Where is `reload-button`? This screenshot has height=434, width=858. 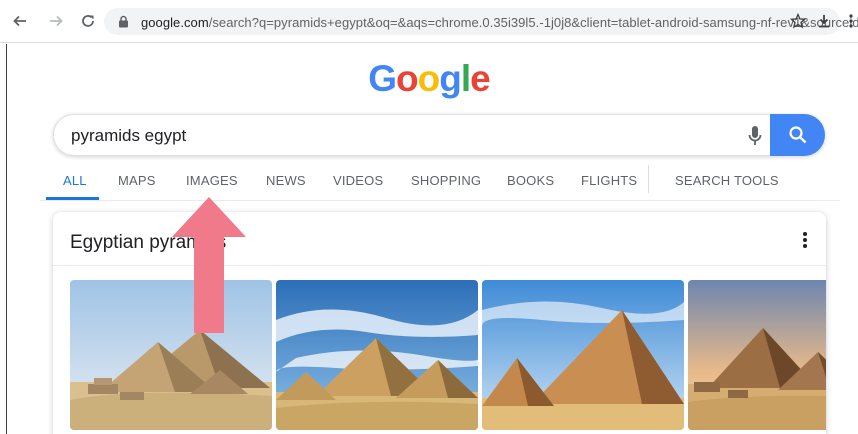 reload-button is located at coordinates (88, 21).